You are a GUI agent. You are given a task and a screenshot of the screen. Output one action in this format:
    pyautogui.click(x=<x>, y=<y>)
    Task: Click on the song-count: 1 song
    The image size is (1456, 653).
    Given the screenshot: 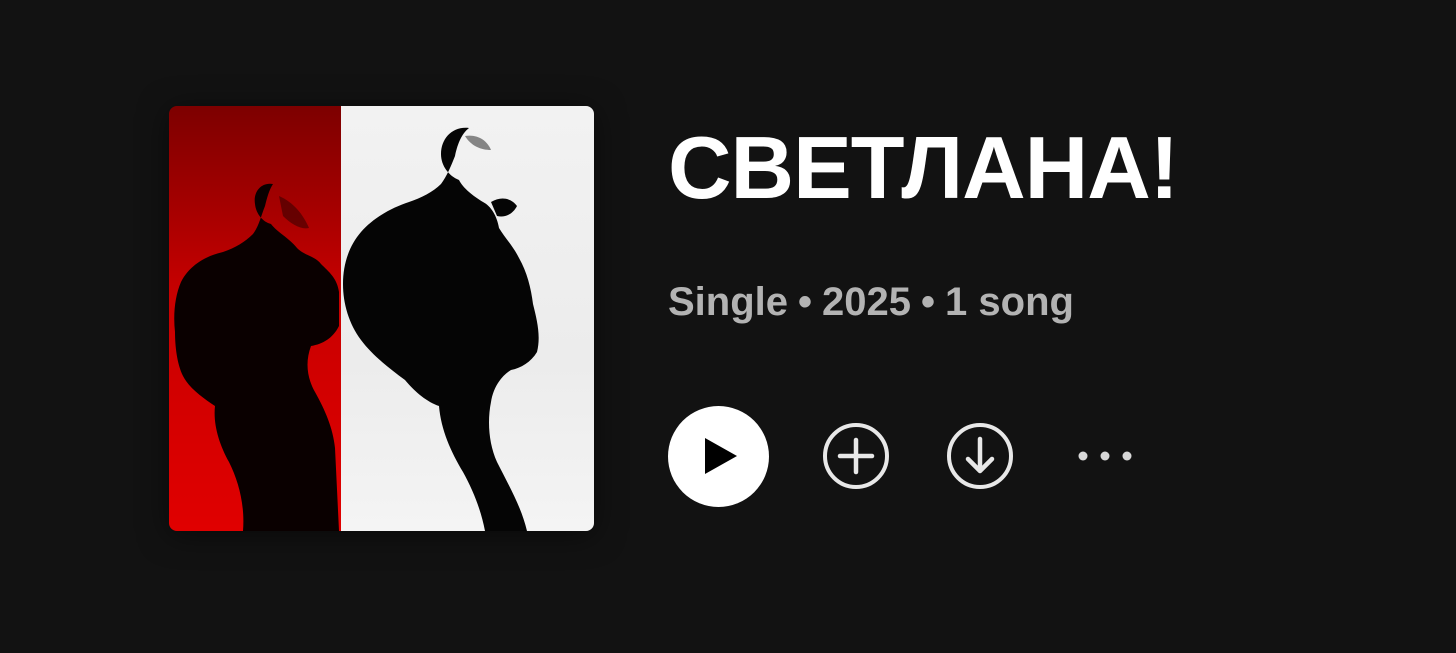 What is the action you would take?
    pyautogui.click(x=1009, y=302)
    